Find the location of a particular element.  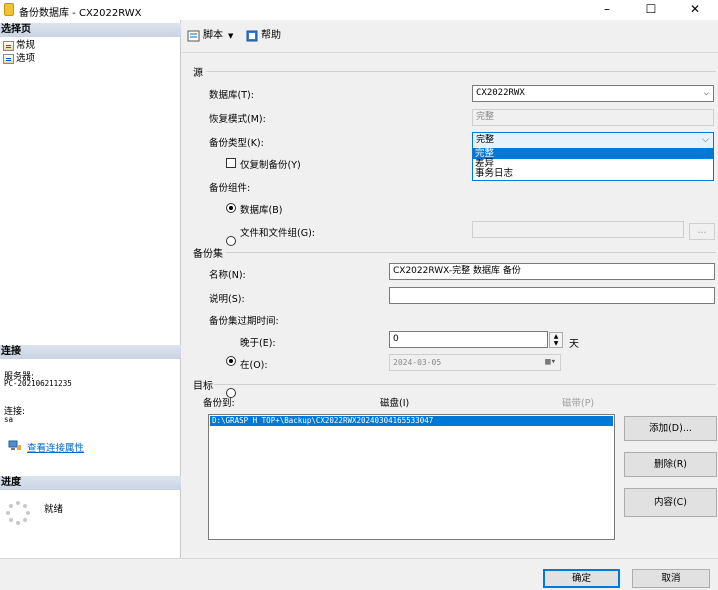

description-input is located at coordinates (552, 295).